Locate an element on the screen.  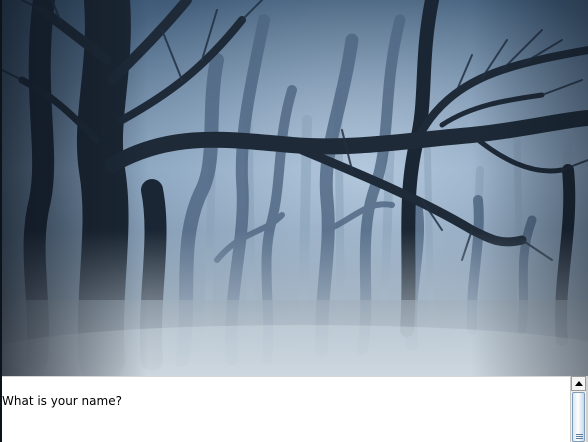
scroll-thumb is located at coordinates (578, 417).